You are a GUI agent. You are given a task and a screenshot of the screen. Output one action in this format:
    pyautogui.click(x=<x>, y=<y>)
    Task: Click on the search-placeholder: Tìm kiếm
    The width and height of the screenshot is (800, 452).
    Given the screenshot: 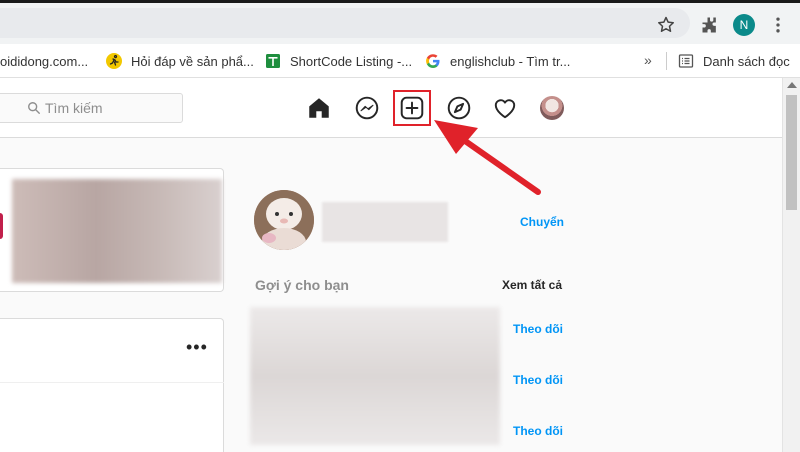 What is the action you would take?
    pyautogui.click(x=74, y=108)
    